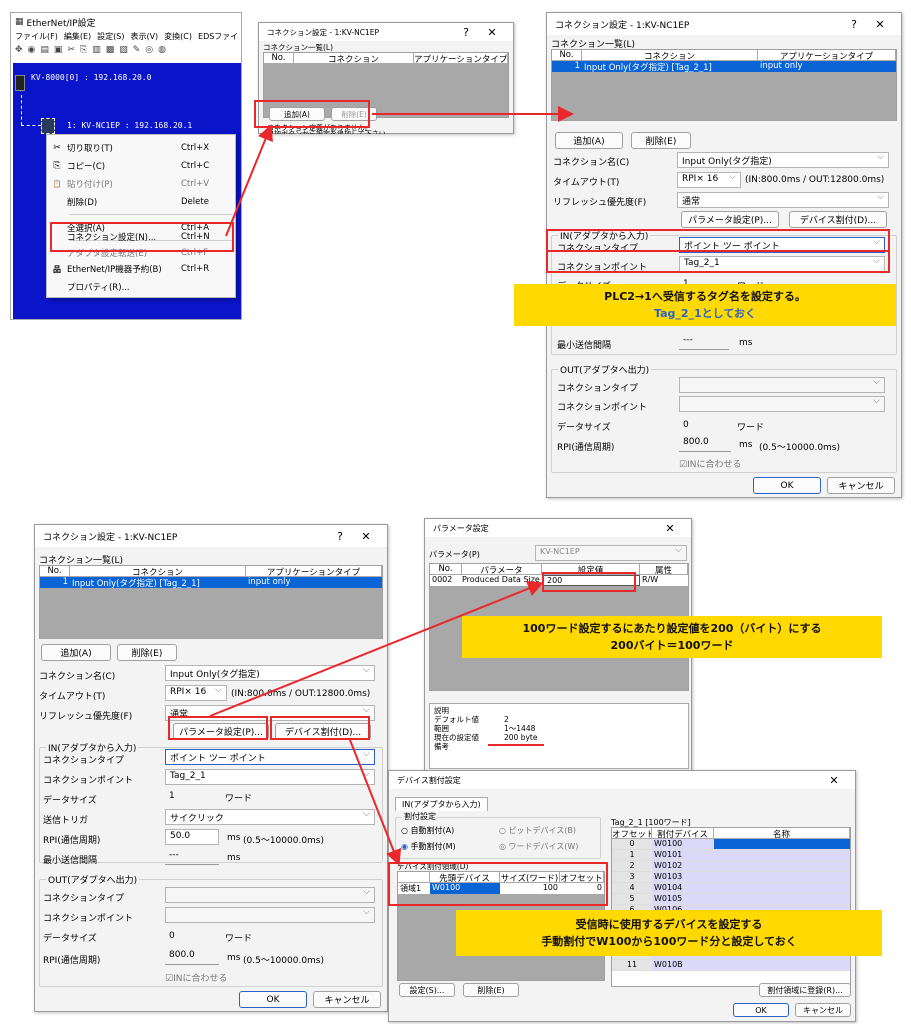  I want to click on arrow-to-small-dialog, so click(249, 180).